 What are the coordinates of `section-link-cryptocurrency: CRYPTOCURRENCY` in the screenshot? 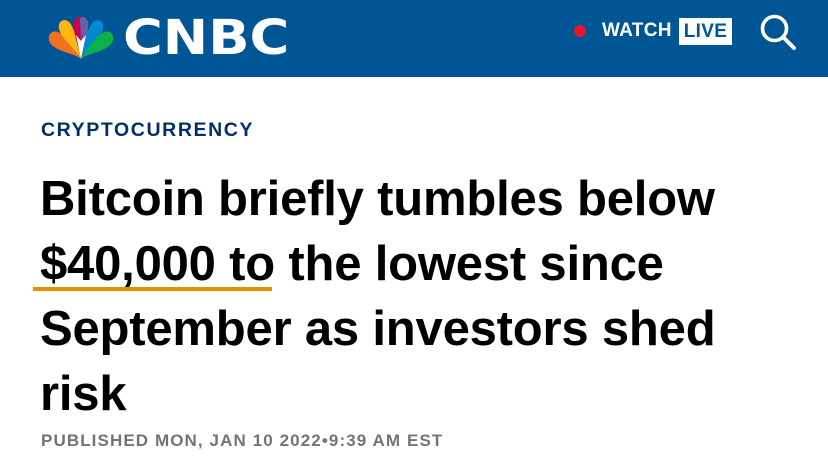 It's located at (147, 130).